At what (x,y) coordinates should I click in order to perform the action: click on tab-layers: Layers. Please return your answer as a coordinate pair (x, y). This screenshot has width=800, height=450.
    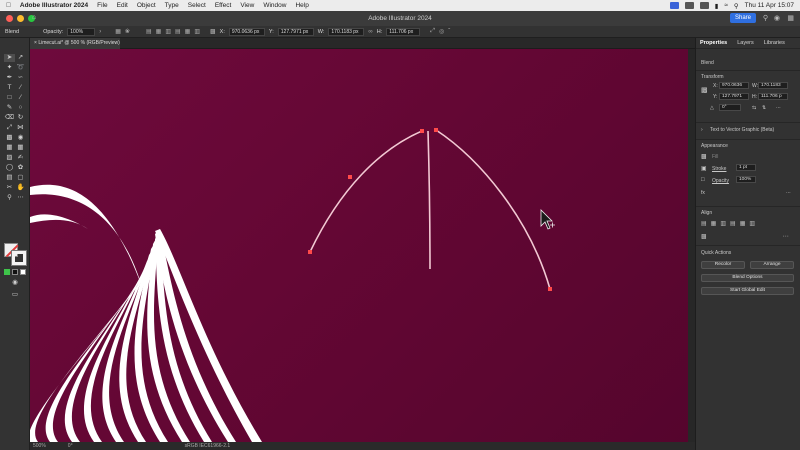
    Looking at the image, I should click on (745, 43).